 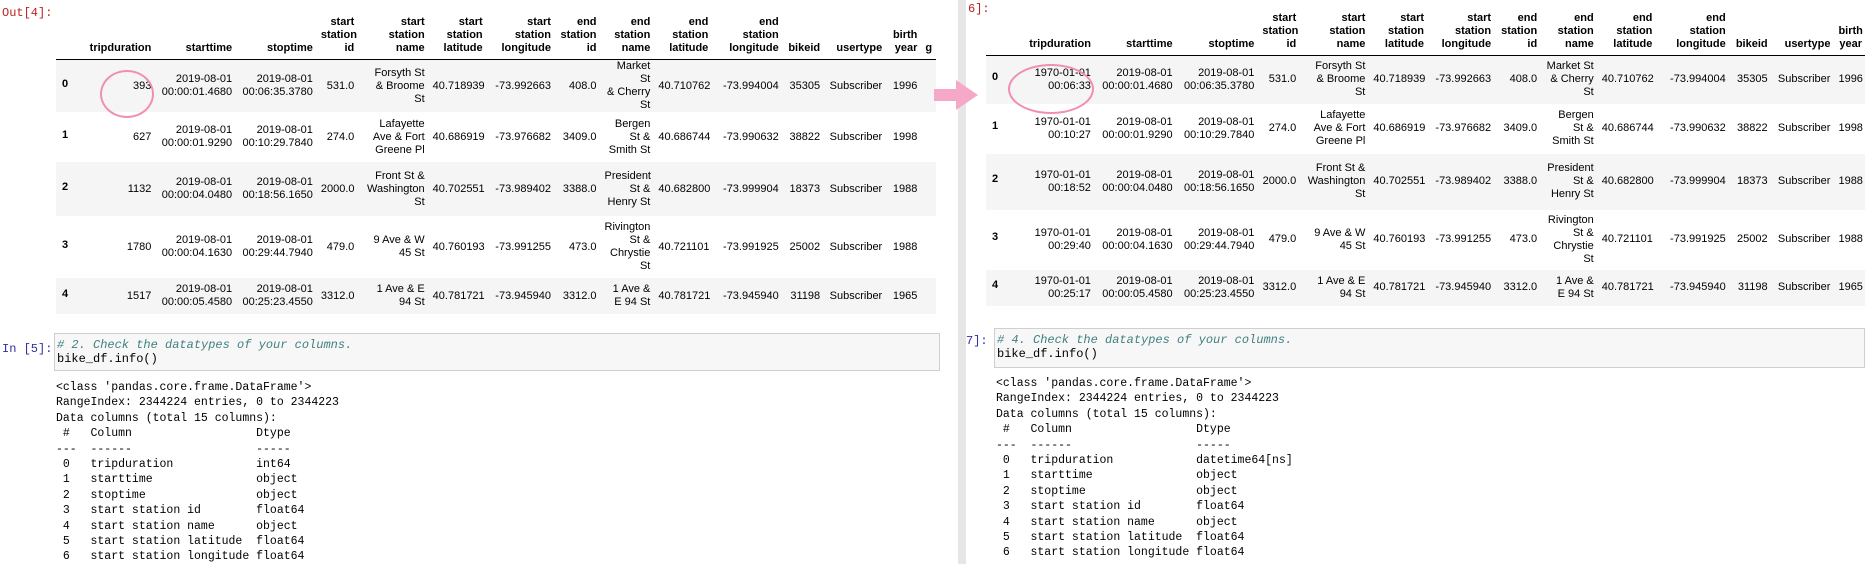 What do you see at coordinates (1701, 44) in the screenshot?
I see `column-header-text: longitude` at bounding box center [1701, 44].